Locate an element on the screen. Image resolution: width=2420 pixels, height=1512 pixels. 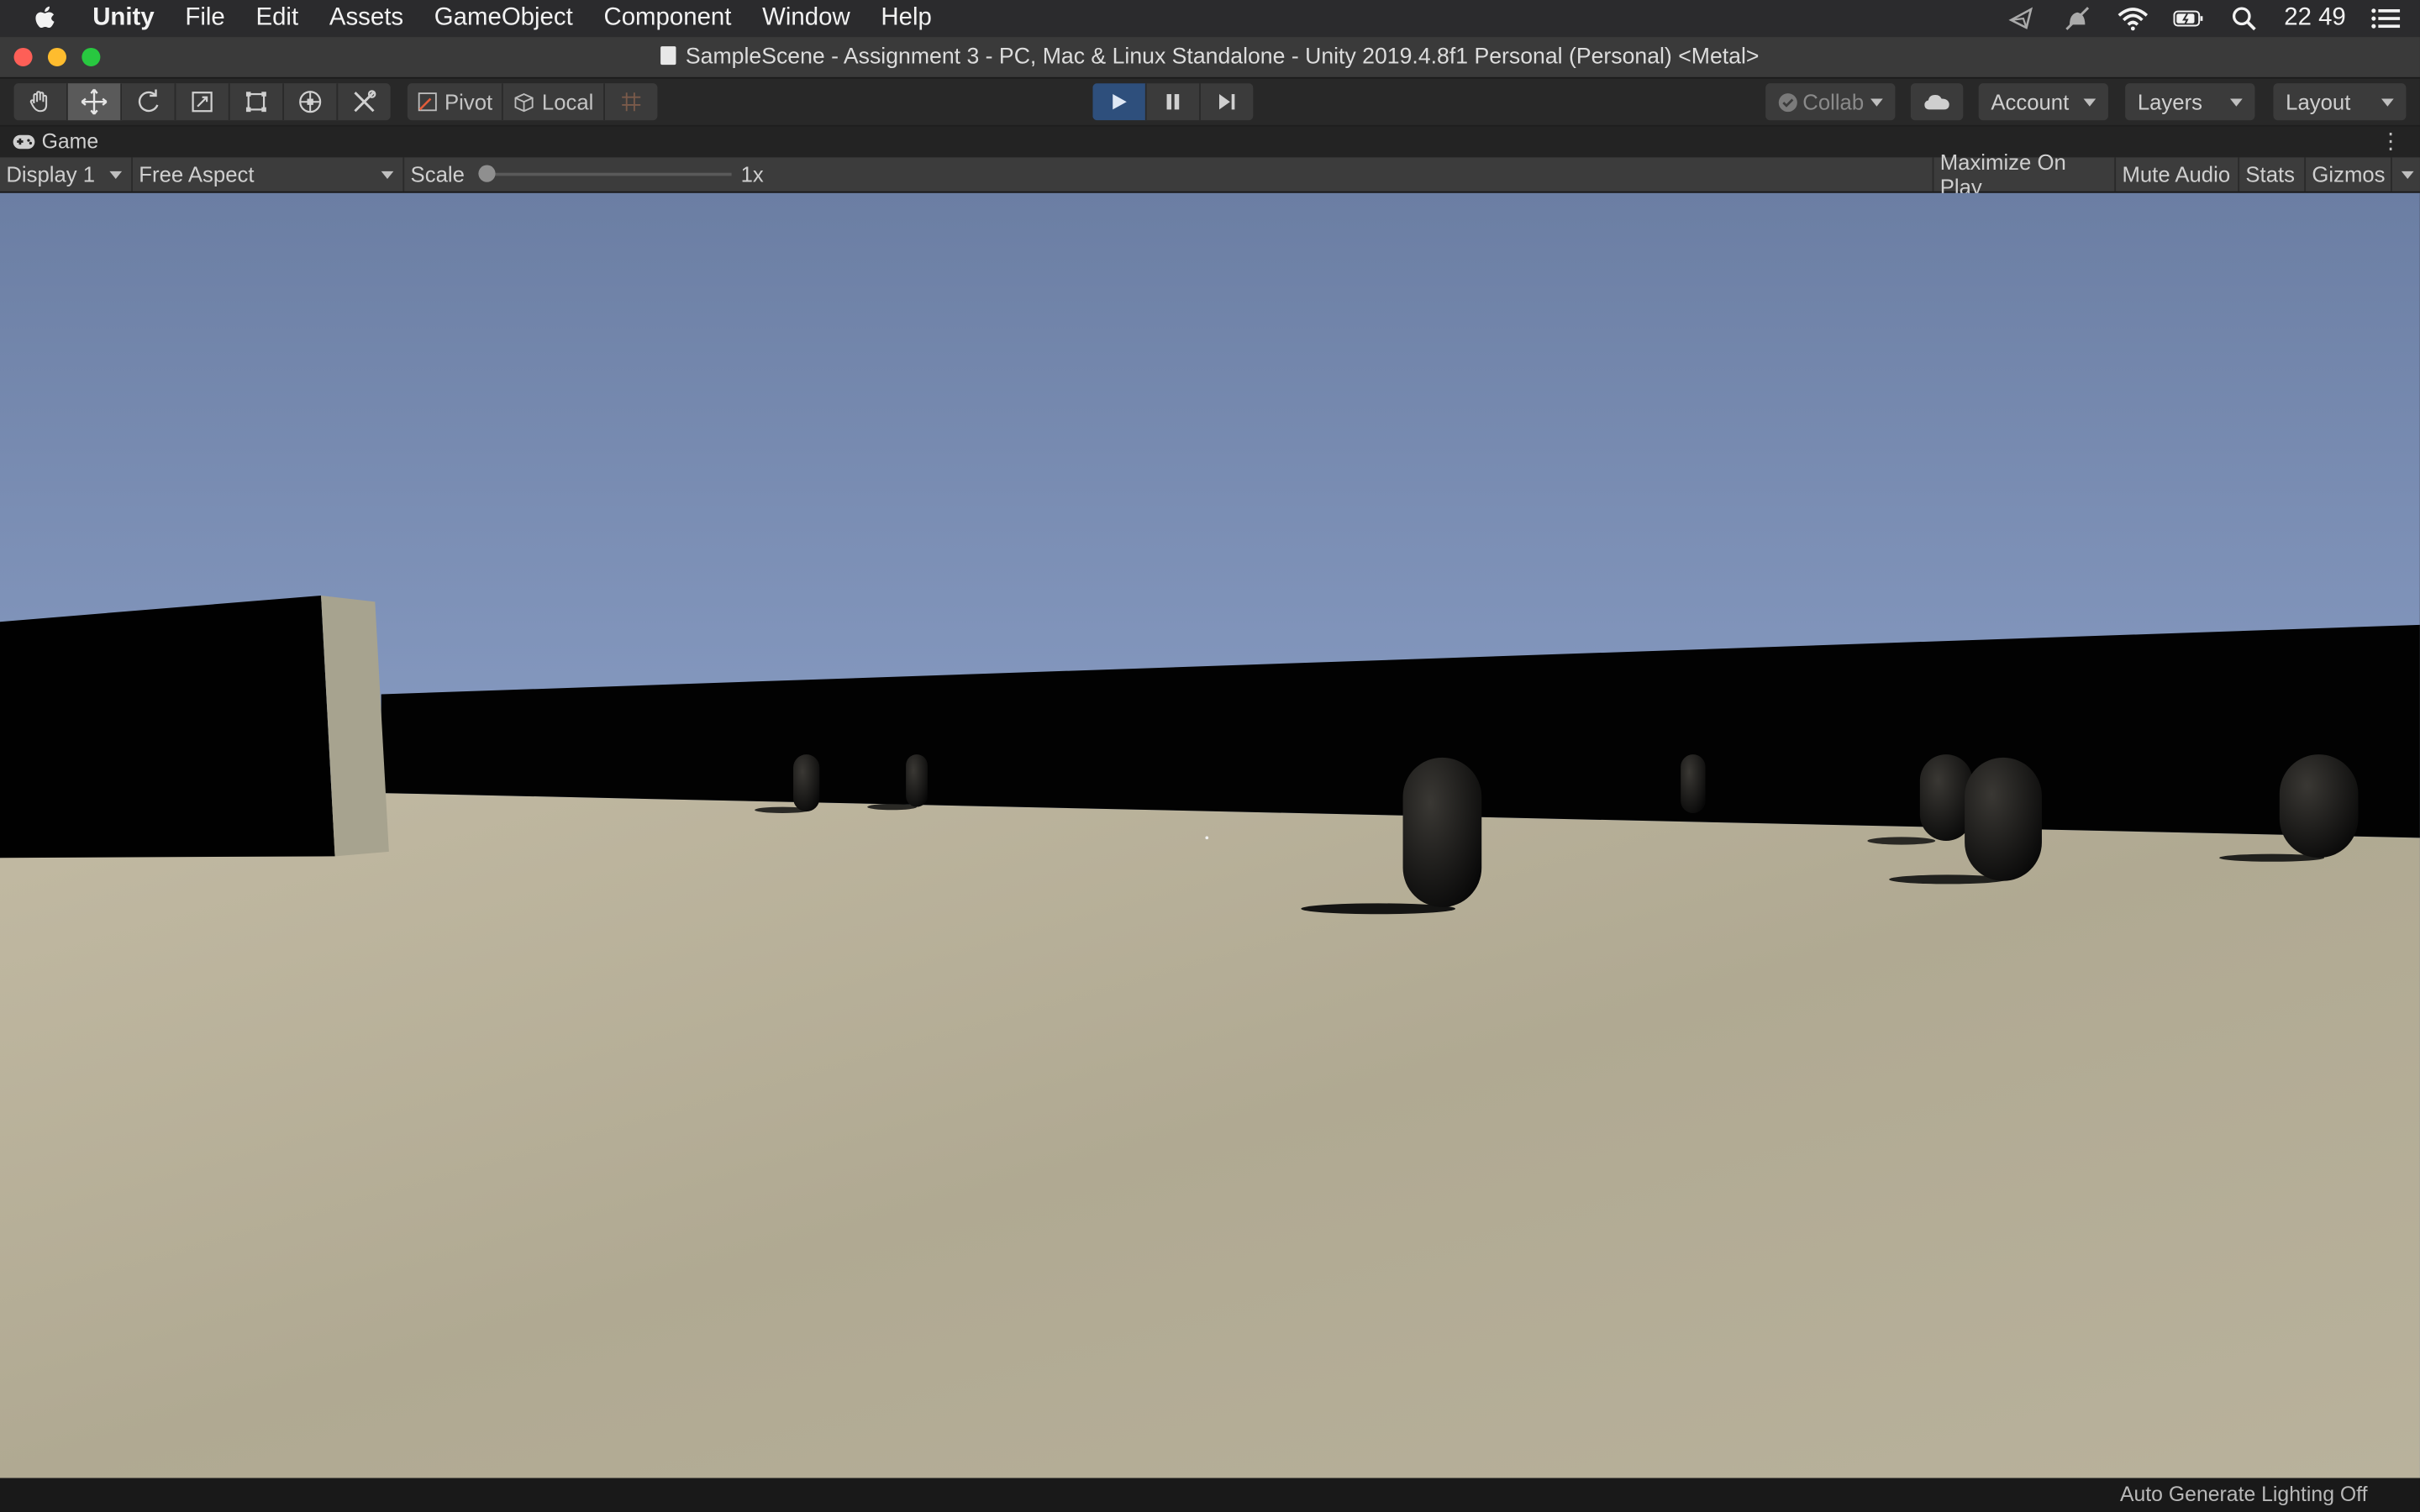
tools-wrench-icon is located at coordinates (365, 101).